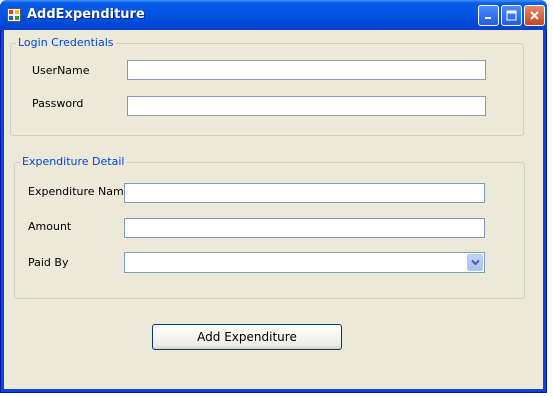 This screenshot has width=553, height=397. Describe the element at coordinates (304, 262) in the screenshot. I see `paid-by-dropdown` at that location.